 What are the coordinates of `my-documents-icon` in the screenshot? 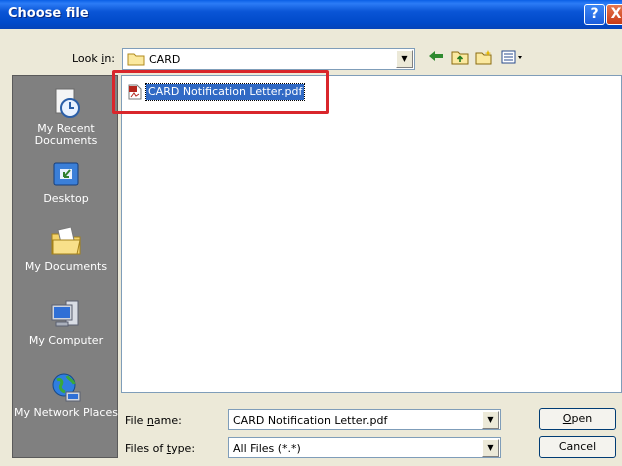 It's located at (66, 240).